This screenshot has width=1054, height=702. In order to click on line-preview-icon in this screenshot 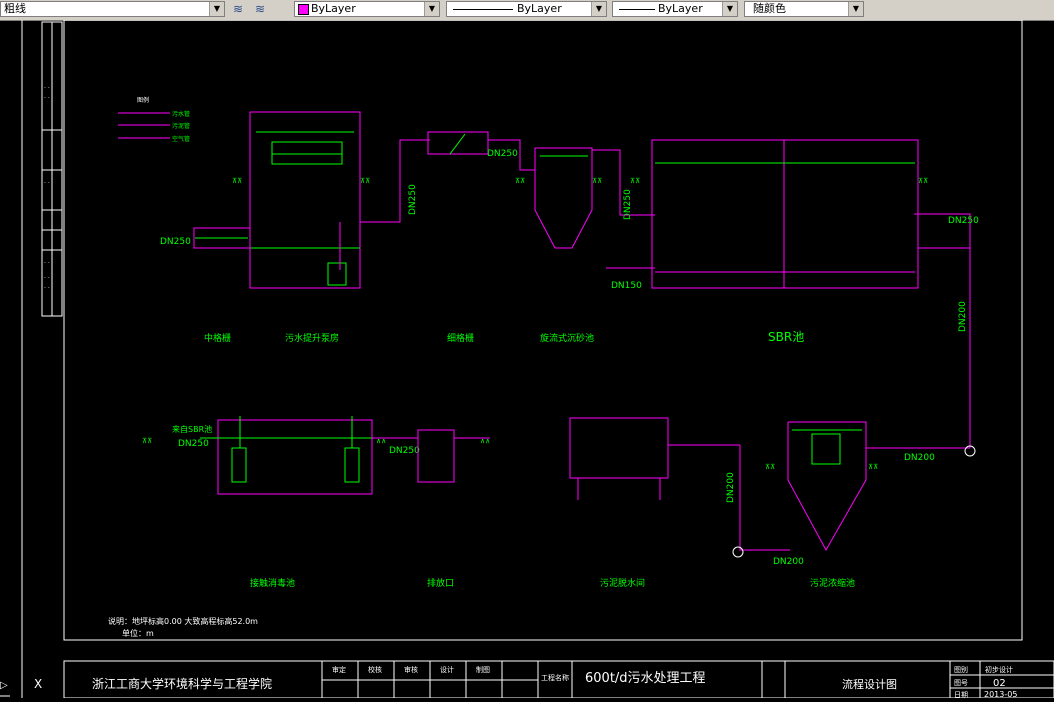, I will do `click(483, 9)`.